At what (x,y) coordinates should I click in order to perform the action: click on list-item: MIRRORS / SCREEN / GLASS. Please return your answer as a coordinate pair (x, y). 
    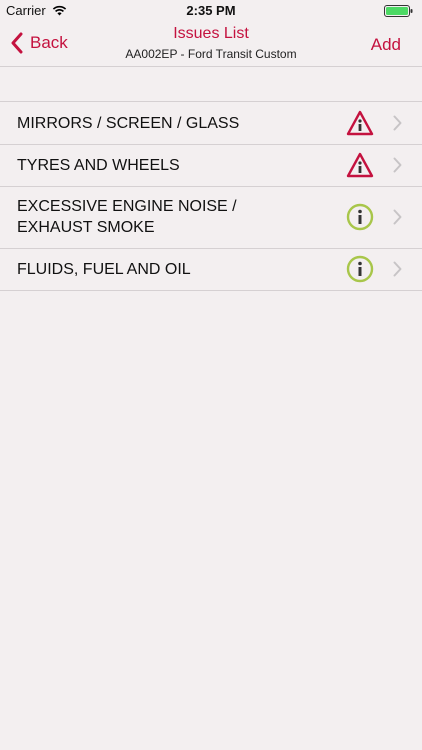
    Looking at the image, I should click on (211, 123).